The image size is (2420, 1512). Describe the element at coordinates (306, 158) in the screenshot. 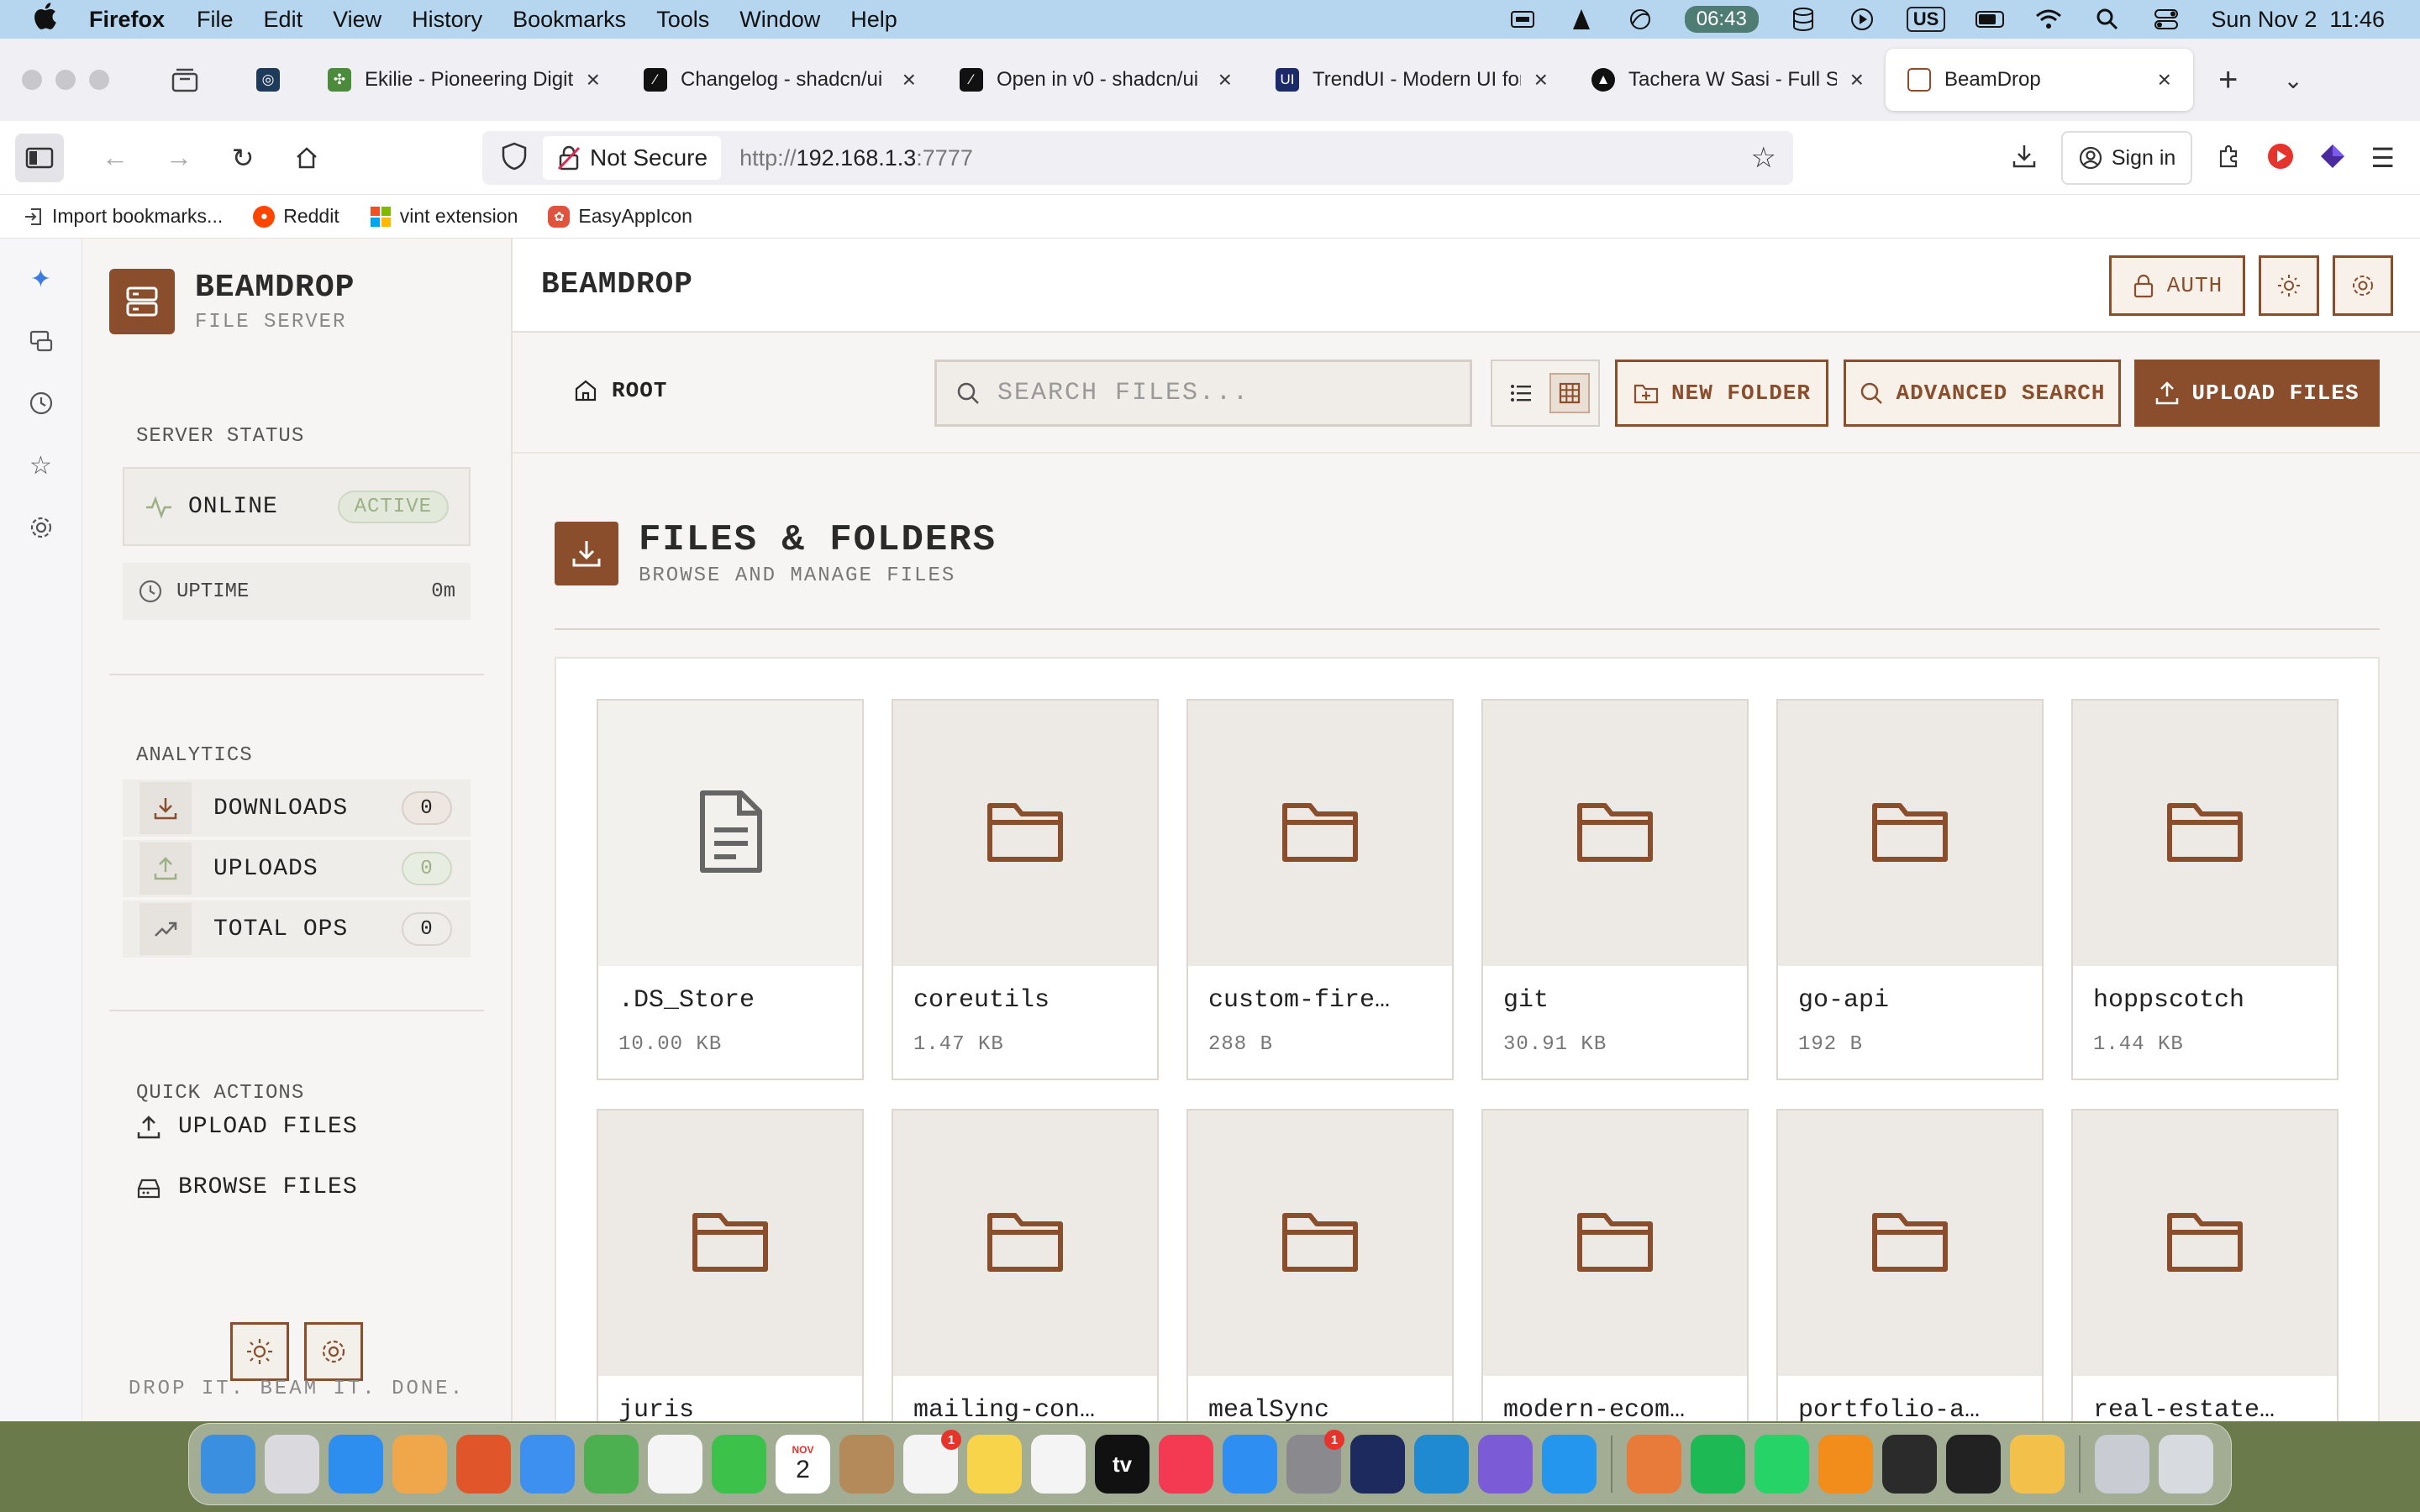

I see `home-icon` at that location.